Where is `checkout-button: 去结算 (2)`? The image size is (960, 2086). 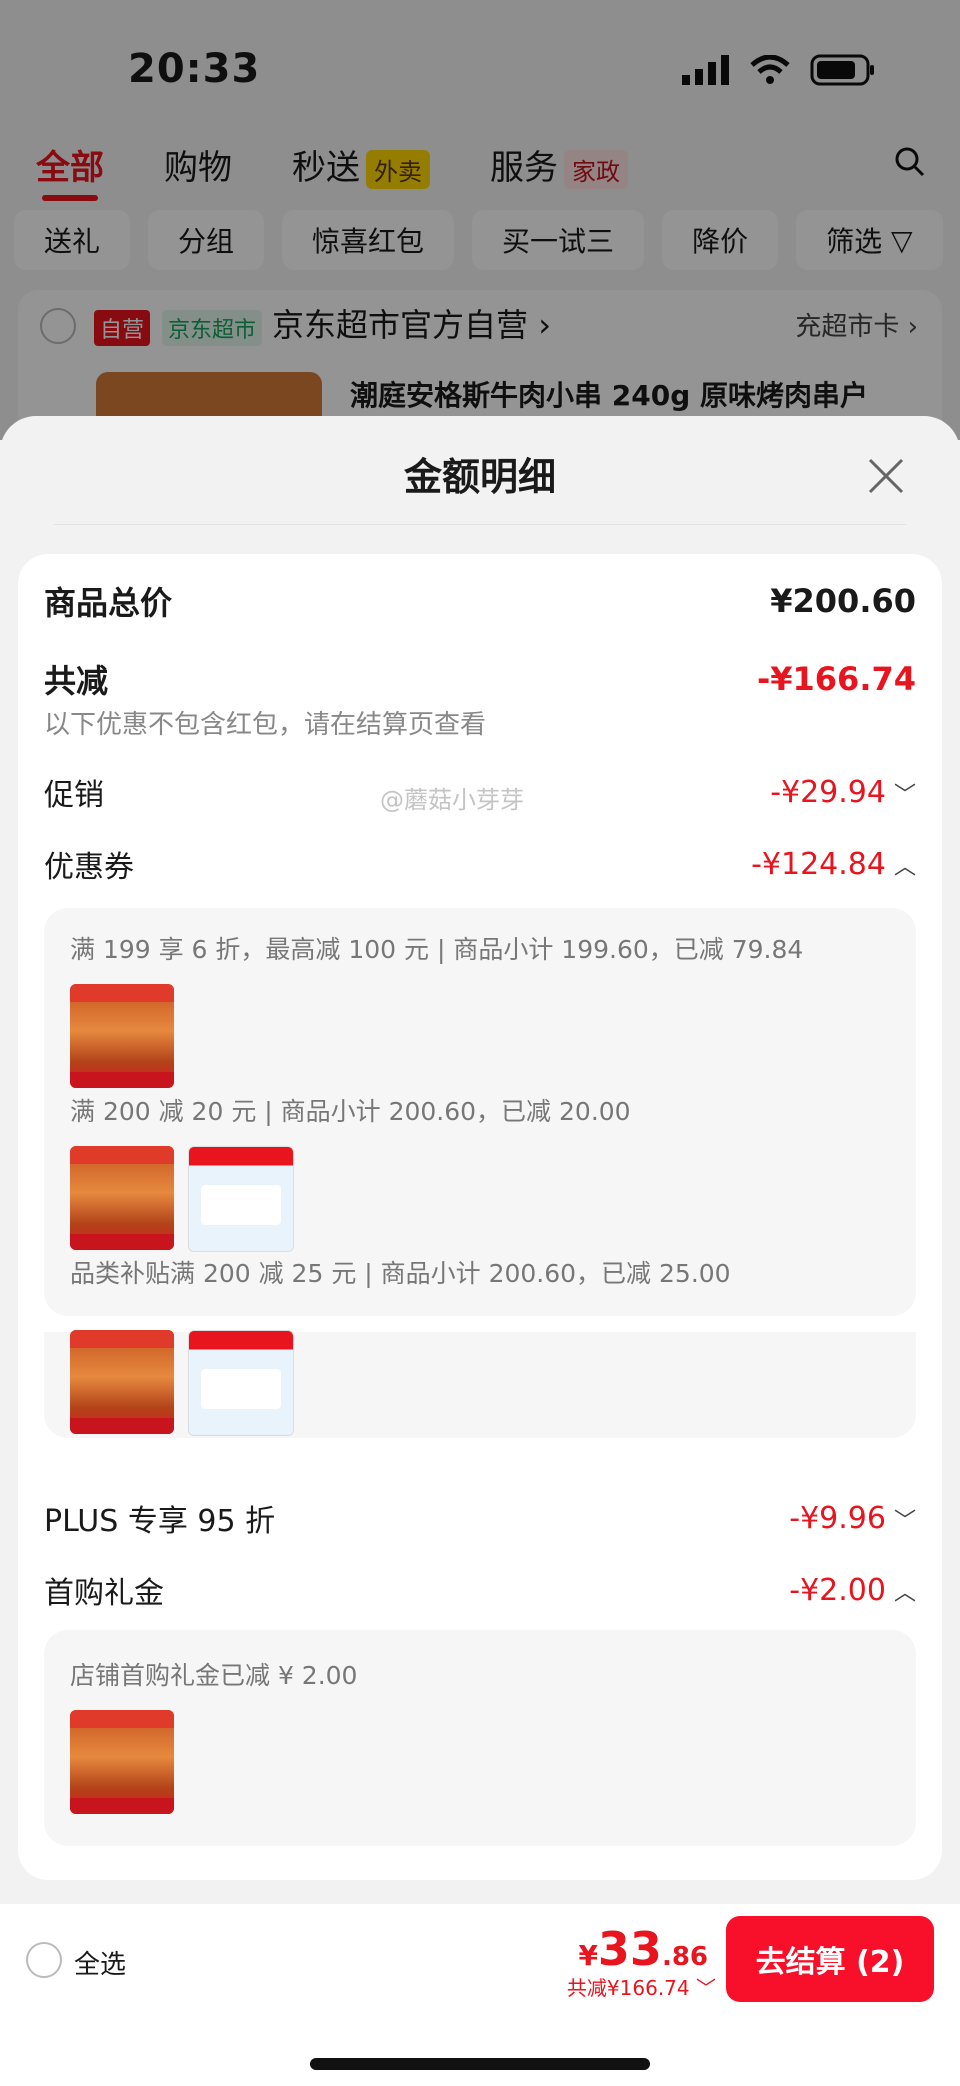
checkout-button: 去结算 (2) is located at coordinates (830, 1959).